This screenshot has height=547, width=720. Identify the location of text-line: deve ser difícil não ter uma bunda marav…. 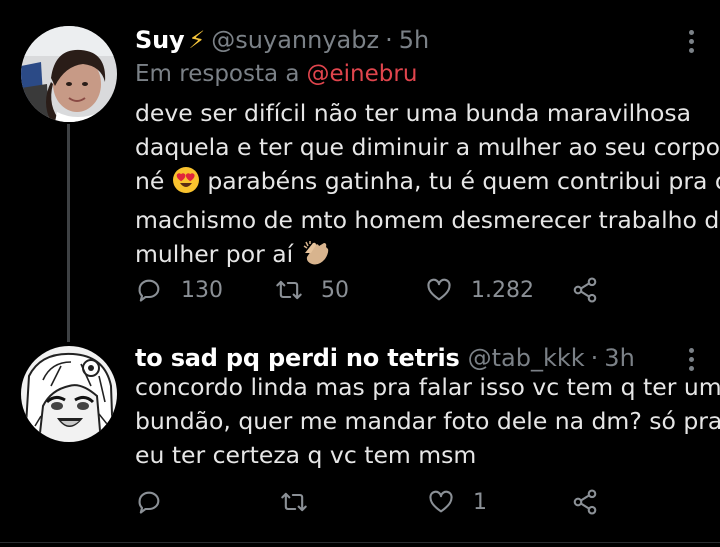
(413, 113).